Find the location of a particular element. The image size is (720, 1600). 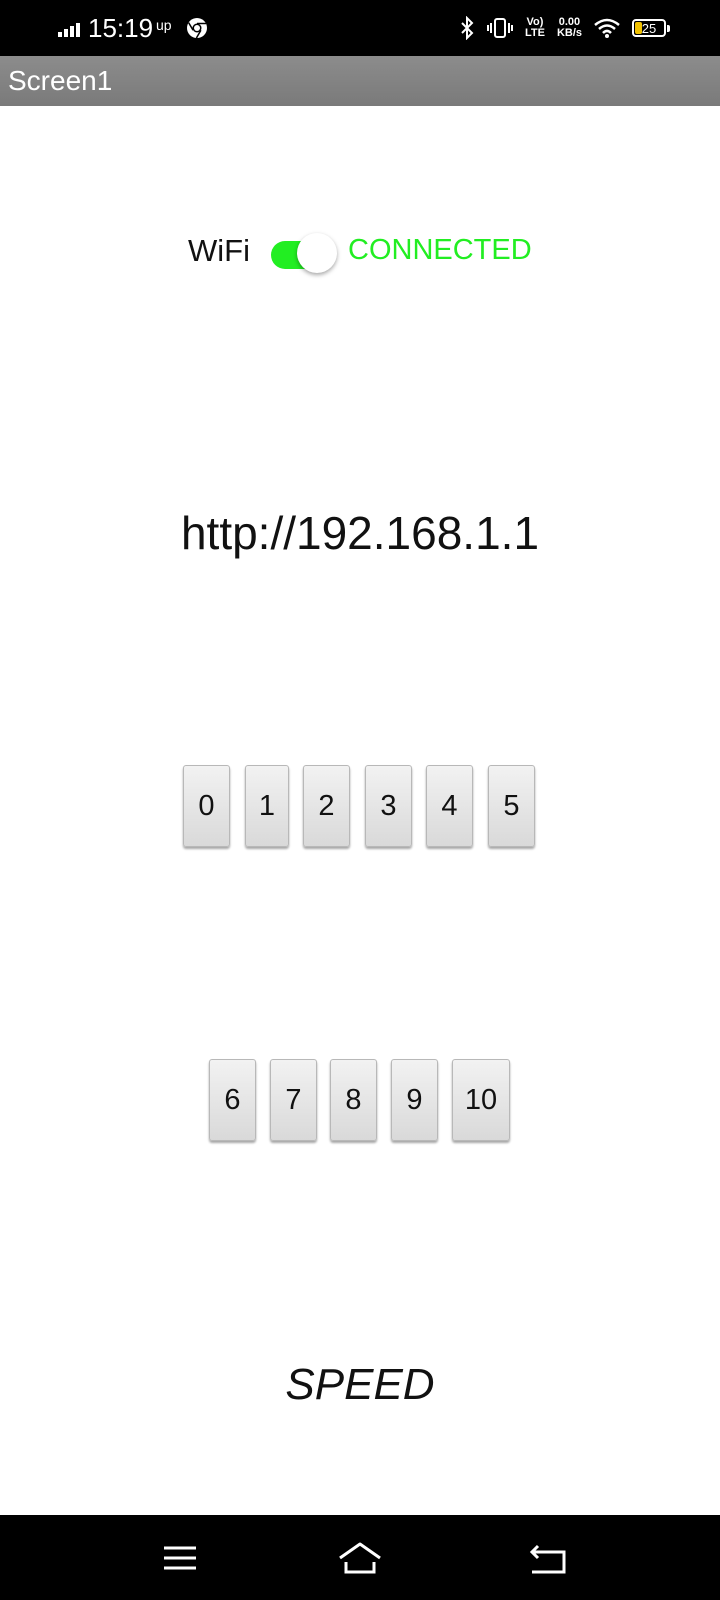

navigation-bar is located at coordinates (360, 1557).